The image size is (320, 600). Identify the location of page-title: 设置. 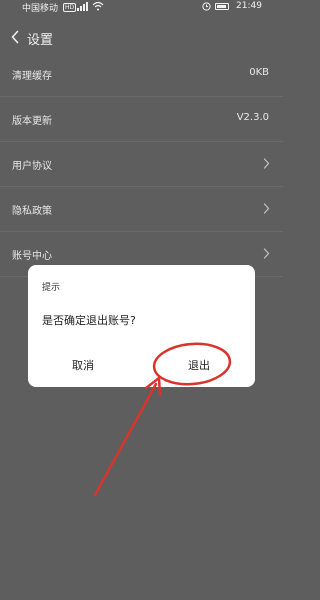
(40, 40).